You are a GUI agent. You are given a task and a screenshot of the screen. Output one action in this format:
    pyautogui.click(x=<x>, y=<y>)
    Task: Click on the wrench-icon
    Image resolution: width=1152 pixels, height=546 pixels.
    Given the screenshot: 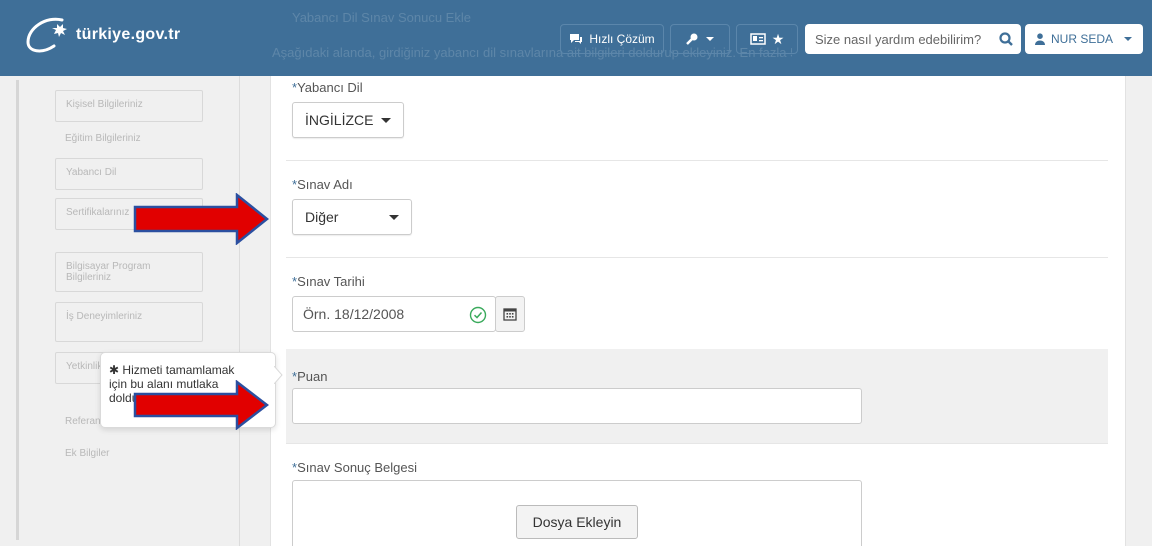 What is the action you would take?
    pyautogui.click(x=692, y=39)
    